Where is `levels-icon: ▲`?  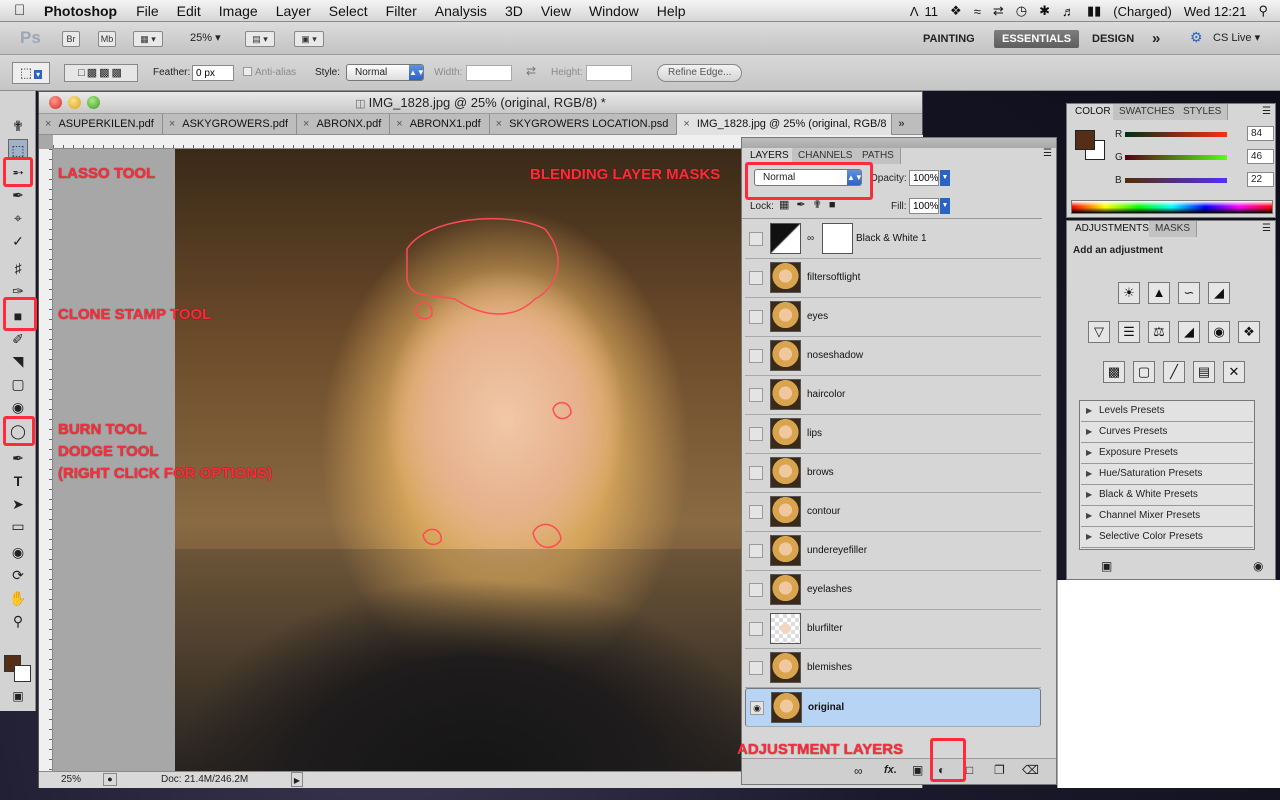
levels-icon: ▲ is located at coordinates (1159, 293).